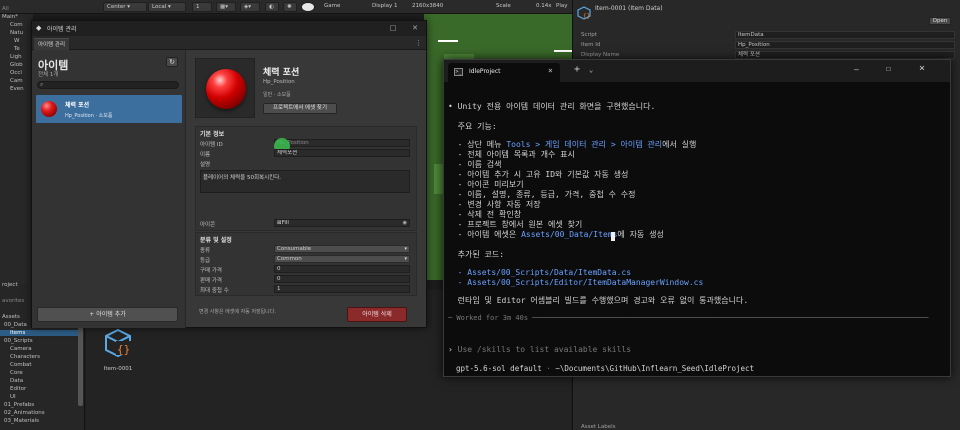 This screenshot has height=430, width=960. Describe the element at coordinates (613, 236) in the screenshot. I see `text-cursor` at that location.